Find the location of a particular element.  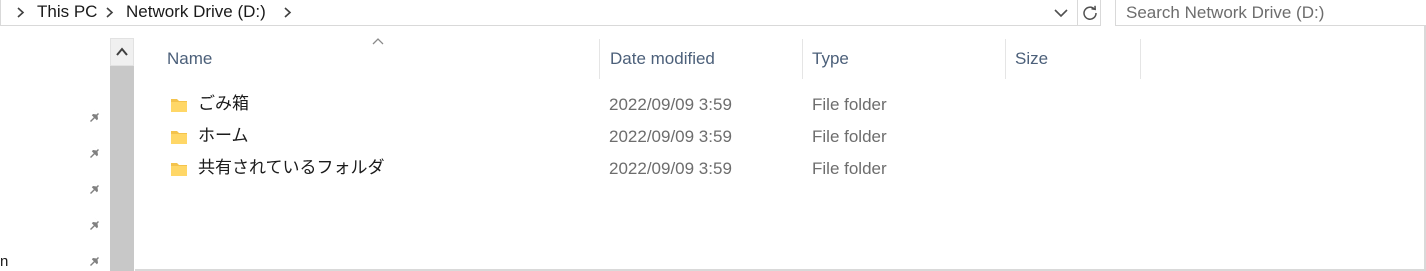

refresh-icon is located at coordinates (1090, 12).